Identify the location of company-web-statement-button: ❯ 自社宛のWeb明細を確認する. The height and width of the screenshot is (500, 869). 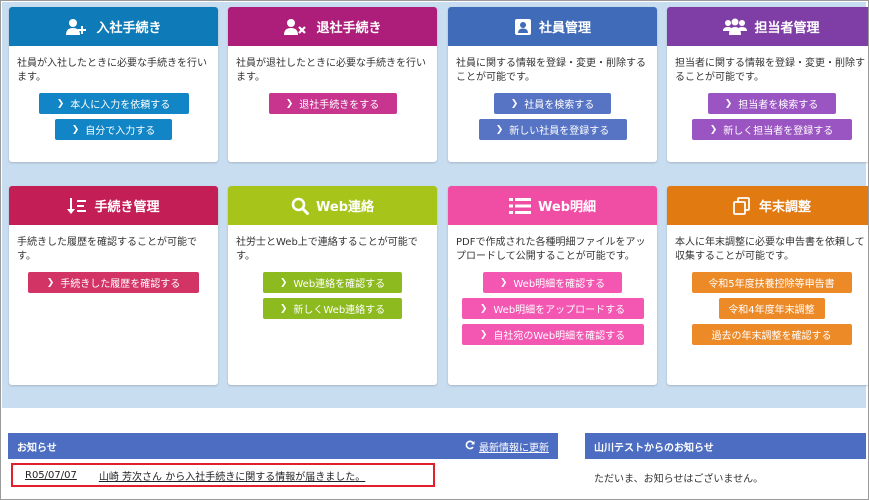
(552, 334).